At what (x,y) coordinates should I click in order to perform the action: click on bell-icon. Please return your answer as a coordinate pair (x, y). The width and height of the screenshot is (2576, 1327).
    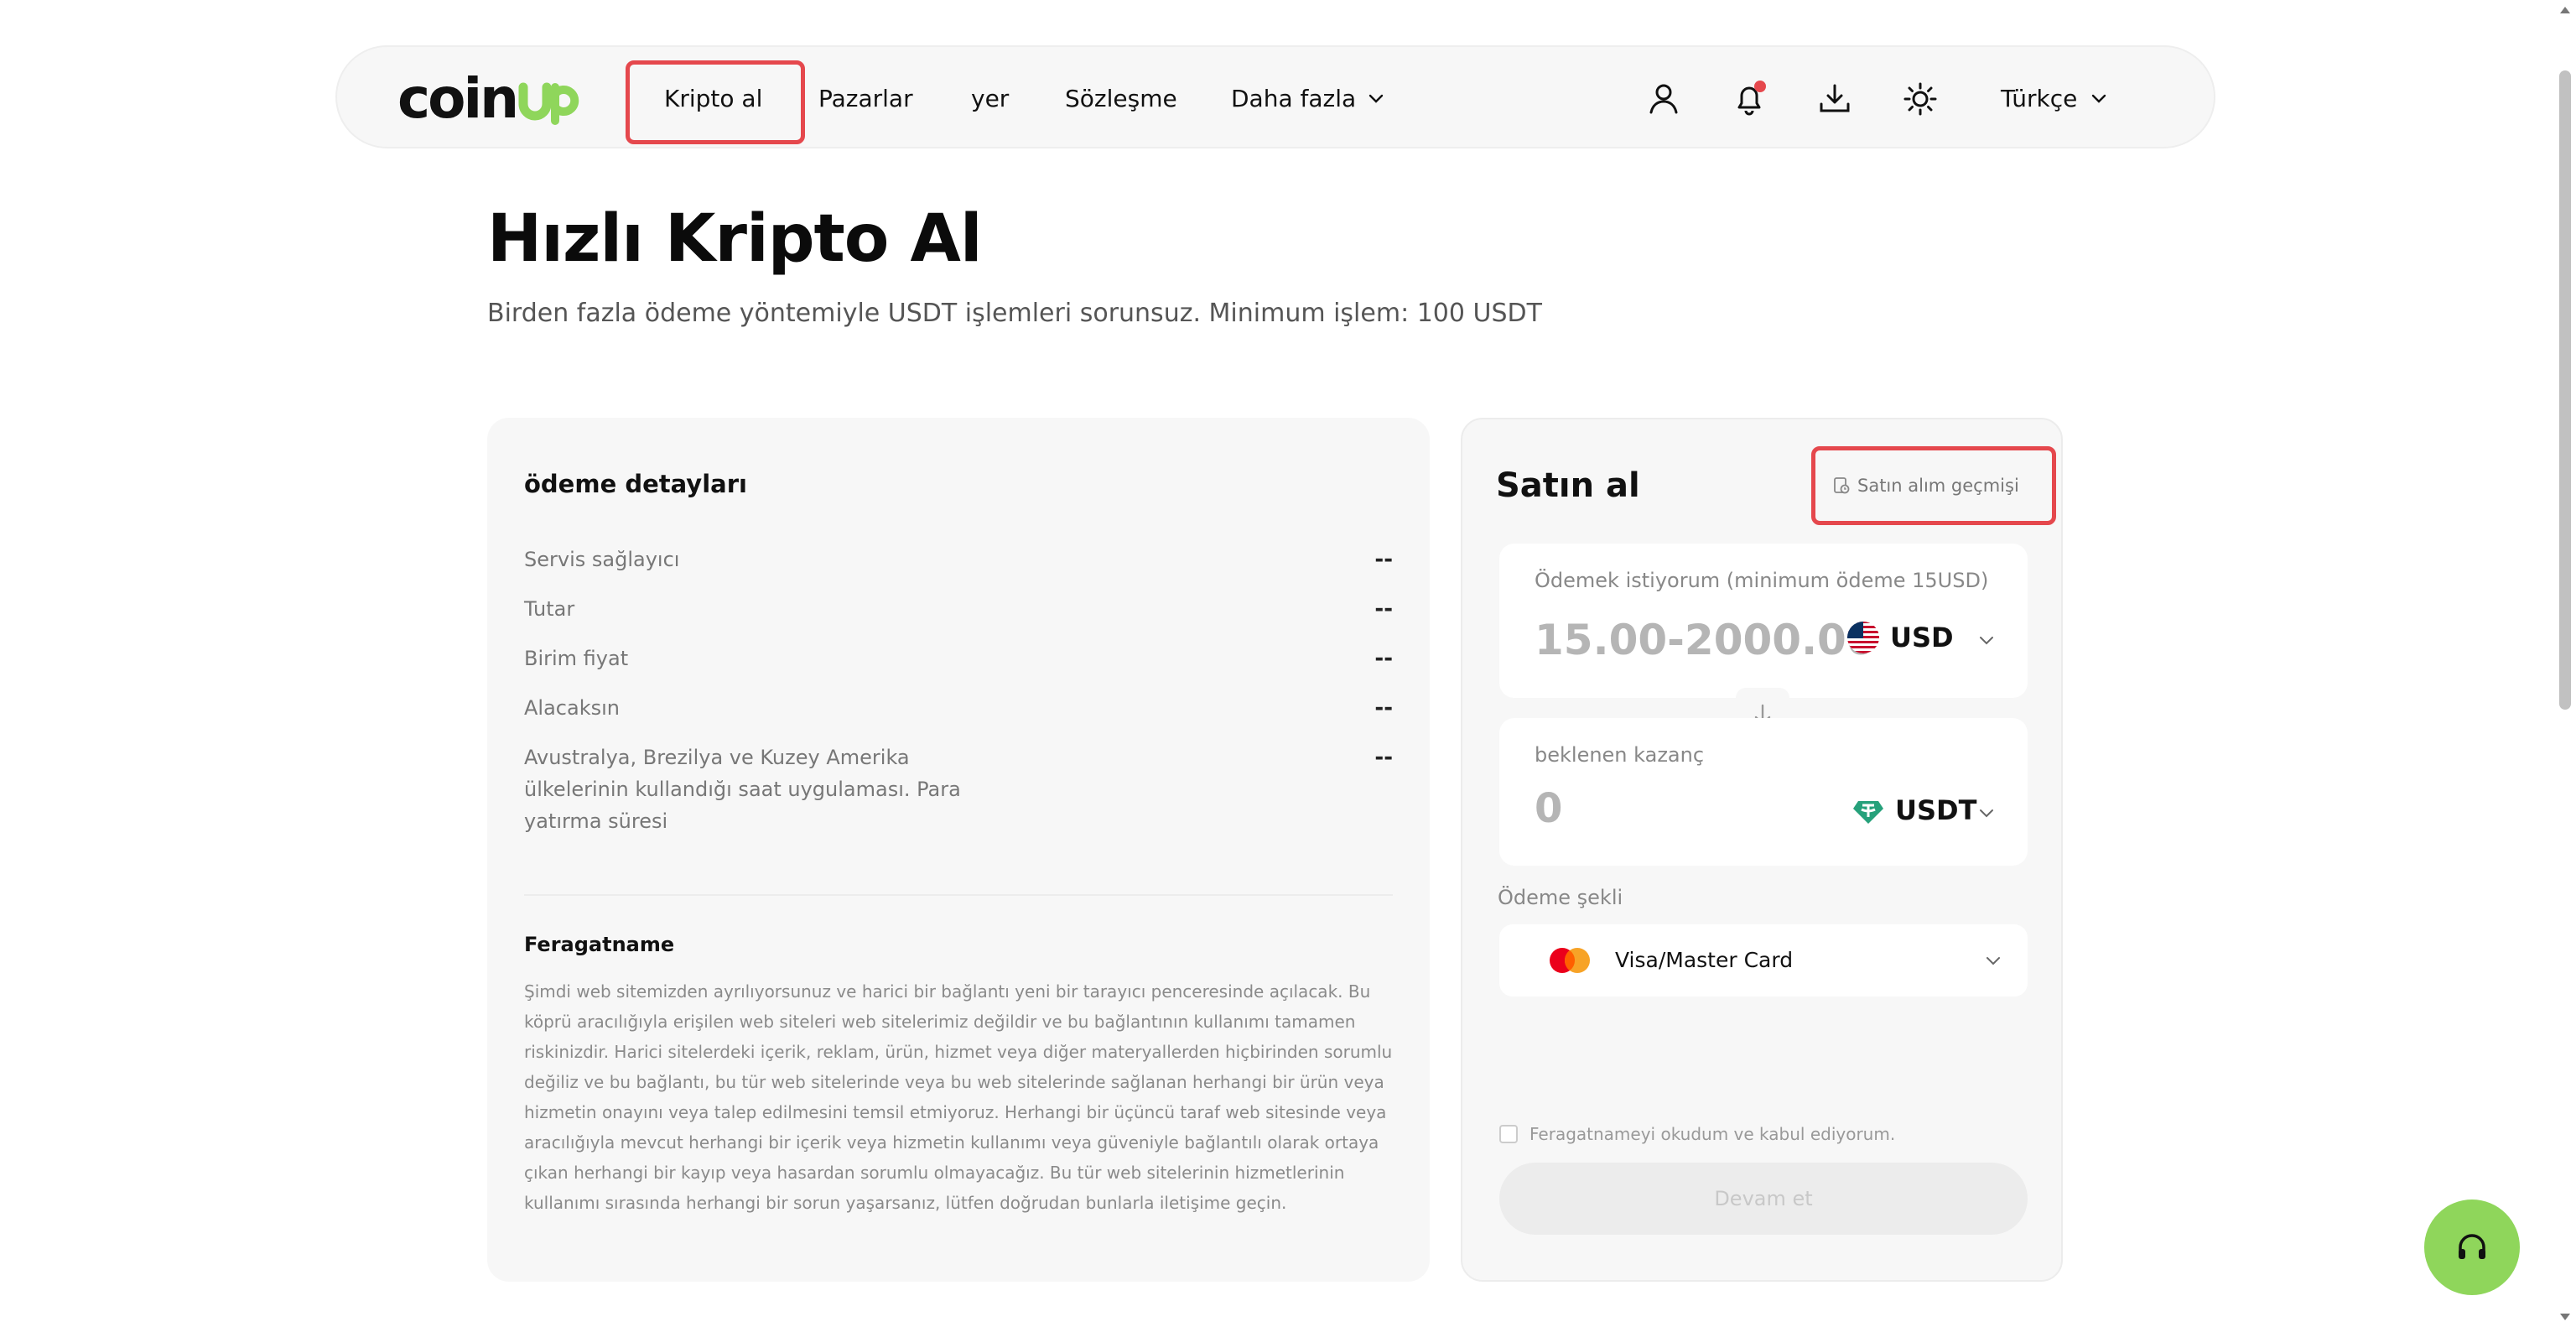
    Looking at the image, I should click on (1749, 99).